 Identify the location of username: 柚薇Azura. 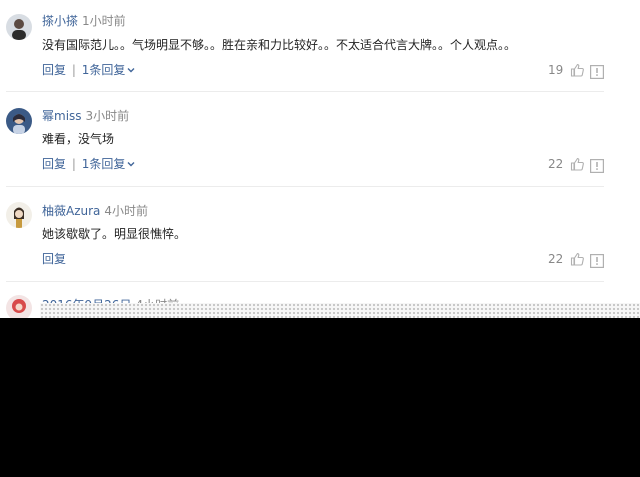
(71, 211).